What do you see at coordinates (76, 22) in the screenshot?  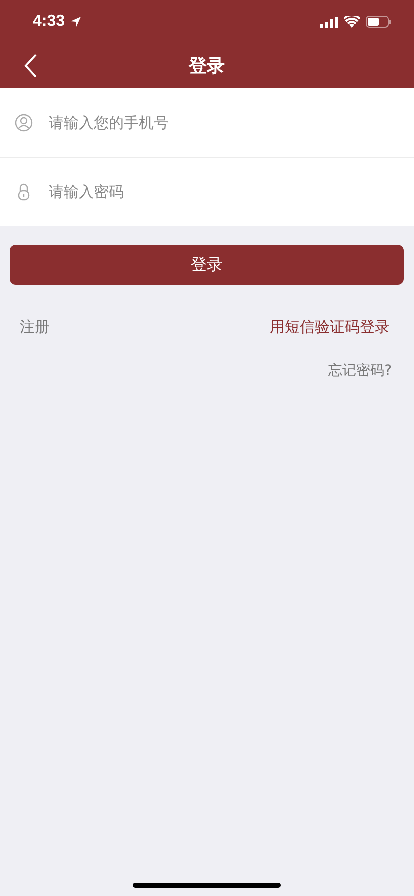 I see `location-arrow-icon` at bounding box center [76, 22].